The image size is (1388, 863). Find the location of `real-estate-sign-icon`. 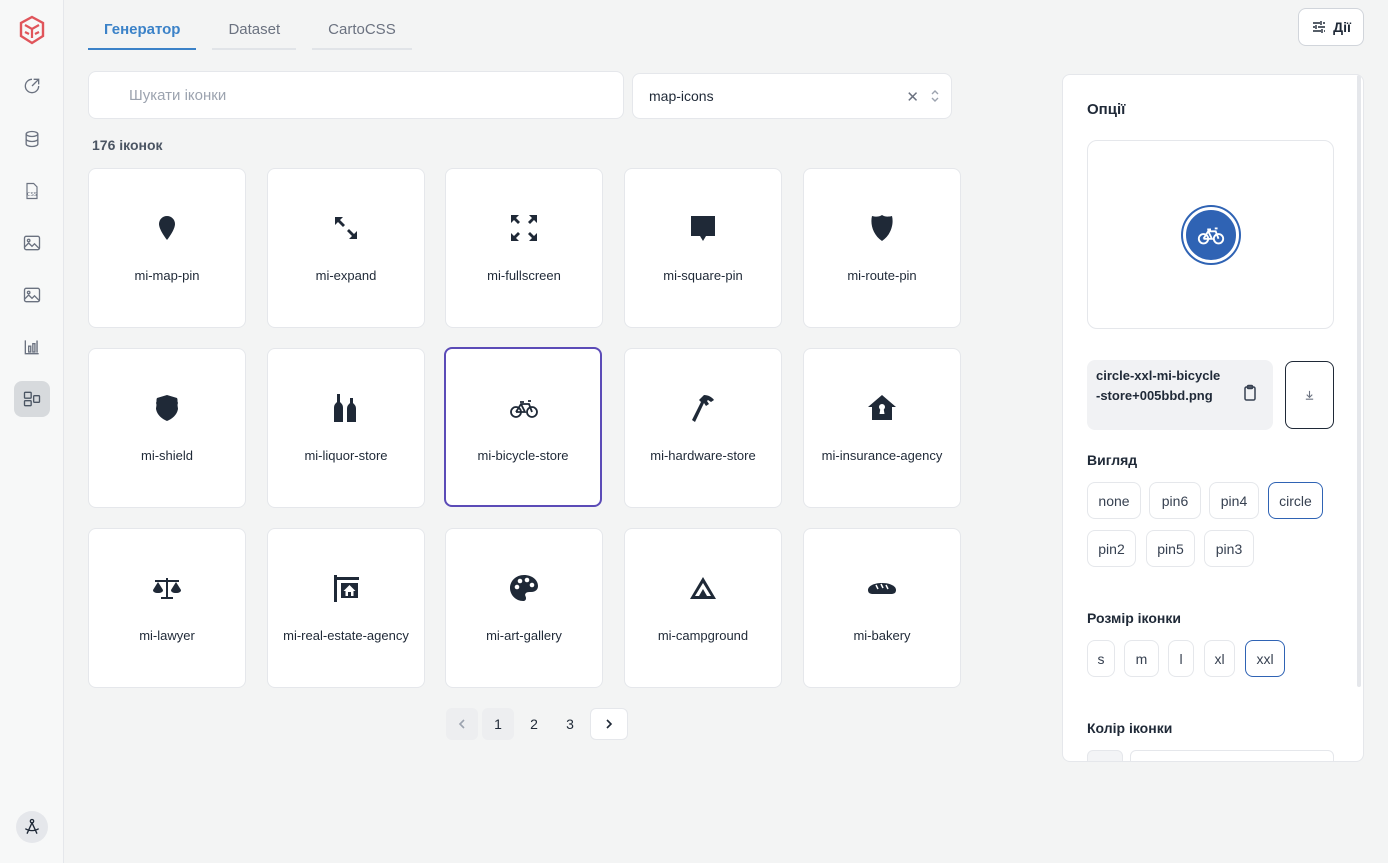

real-estate-sign-icon is located at coordinates (346, 588).